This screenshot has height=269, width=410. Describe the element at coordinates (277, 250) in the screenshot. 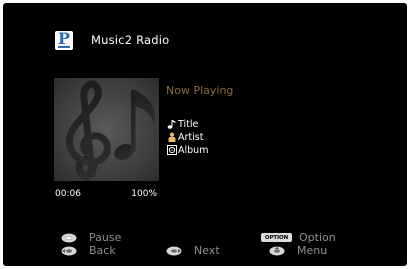

I see `up-cursor-icon` at that location.